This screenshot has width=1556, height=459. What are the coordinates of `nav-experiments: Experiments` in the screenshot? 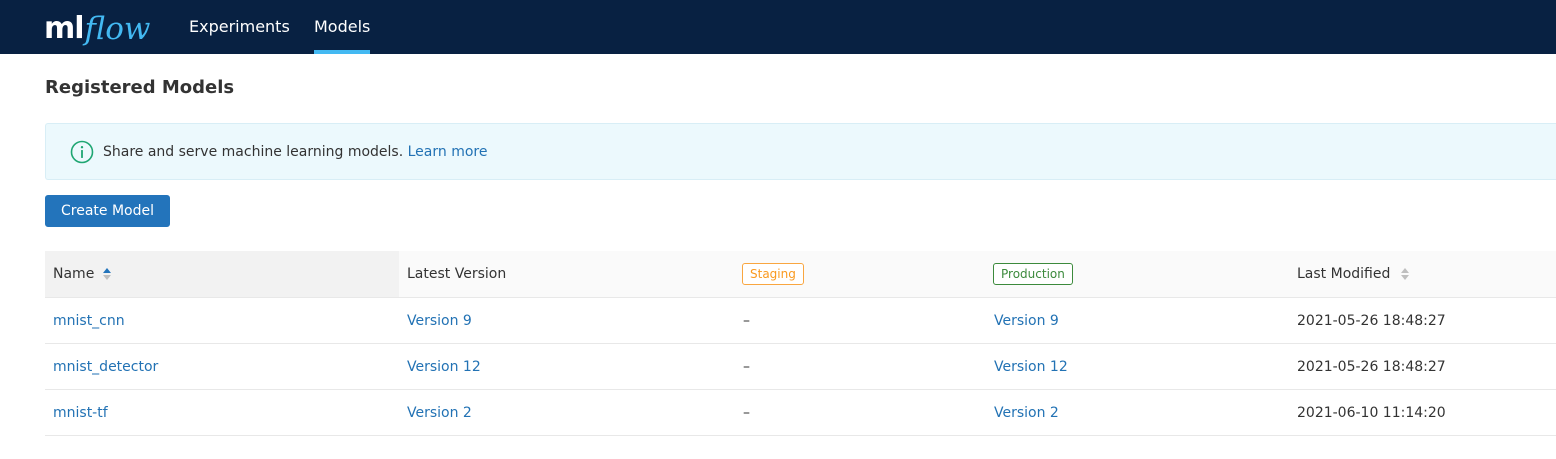 It's located at (239, 27).